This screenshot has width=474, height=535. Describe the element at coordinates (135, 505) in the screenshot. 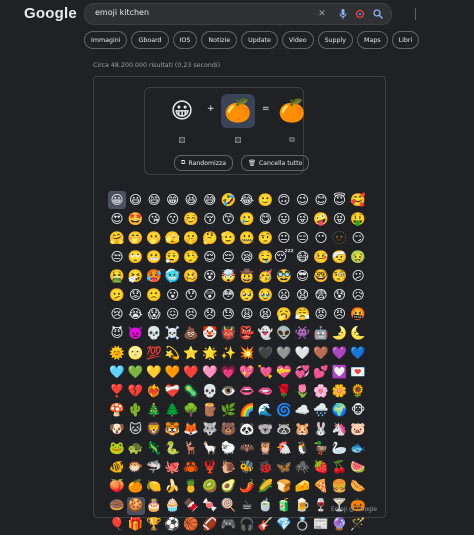

I see `emoji-cell: 🍪` at that location.